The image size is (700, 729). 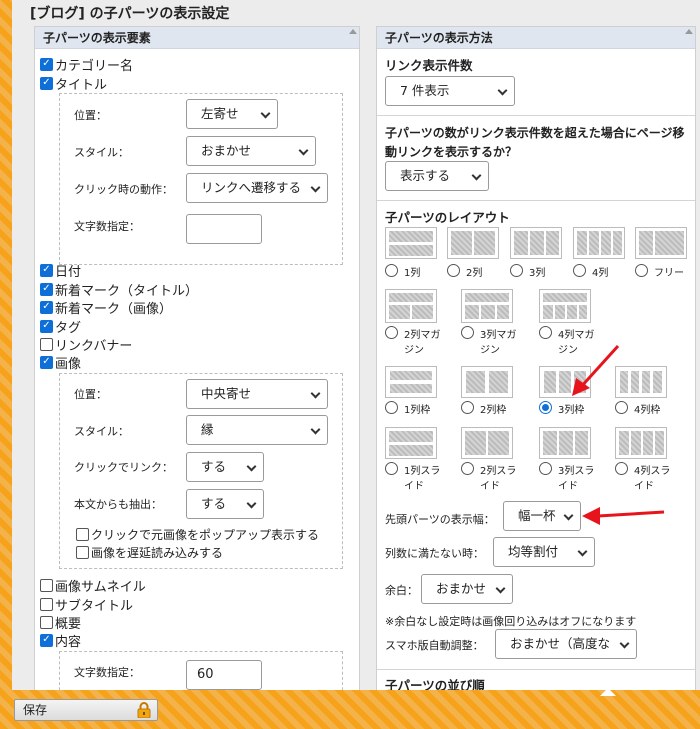 I want to click on layout-2col-magazine-thumb, so click(x=411, y=306).